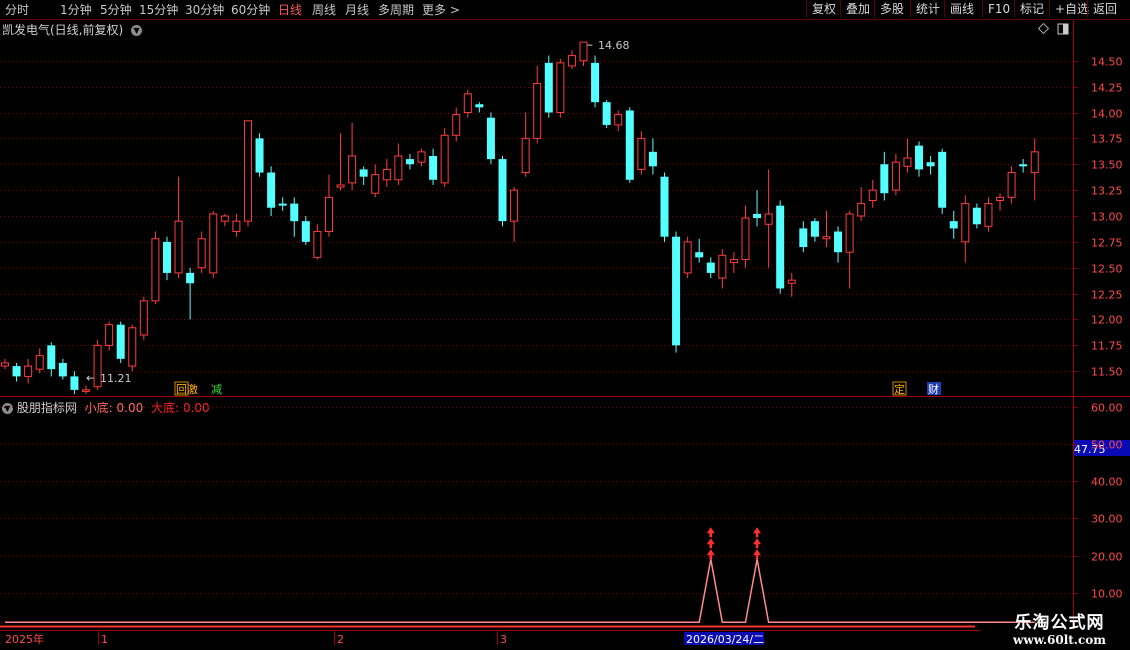 The image size is (1130, 650). I want to click on event-tag-ji: 激, so click(192, 389).